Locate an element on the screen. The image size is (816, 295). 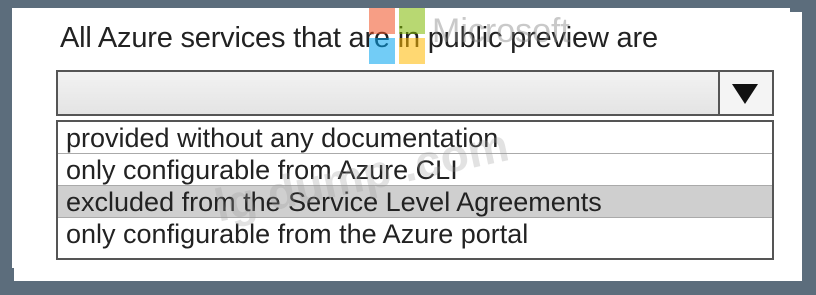
dropdown-toggle-button is located at coordinates (745, 93).